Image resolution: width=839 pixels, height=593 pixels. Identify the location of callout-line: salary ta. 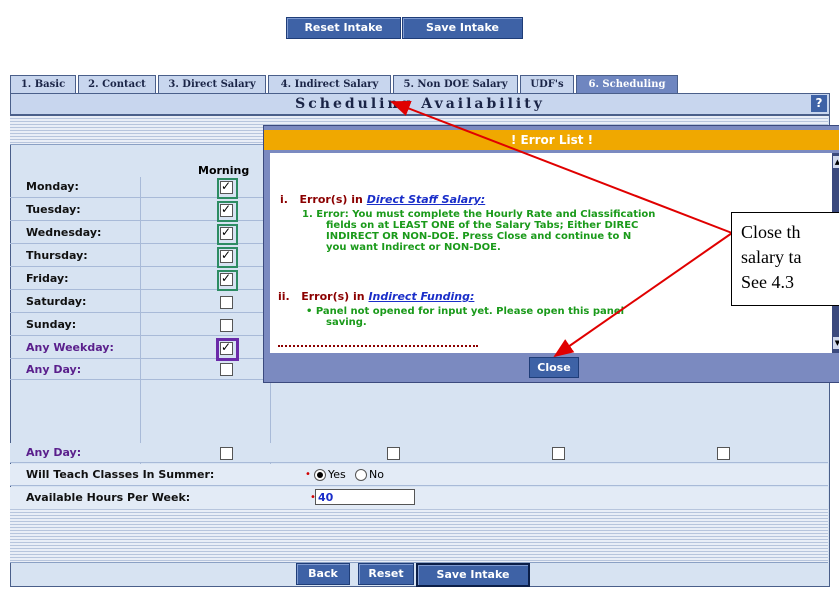
(771, 257).